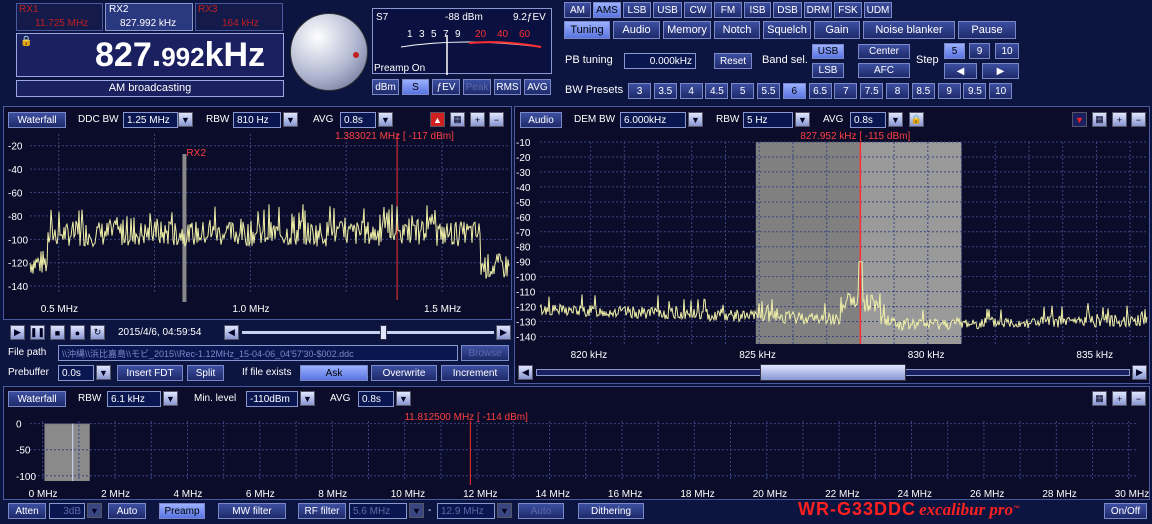 This screenshot has width=1152, height=524. I want to click on overwrite-button: Overwrite, so click(404, 373).